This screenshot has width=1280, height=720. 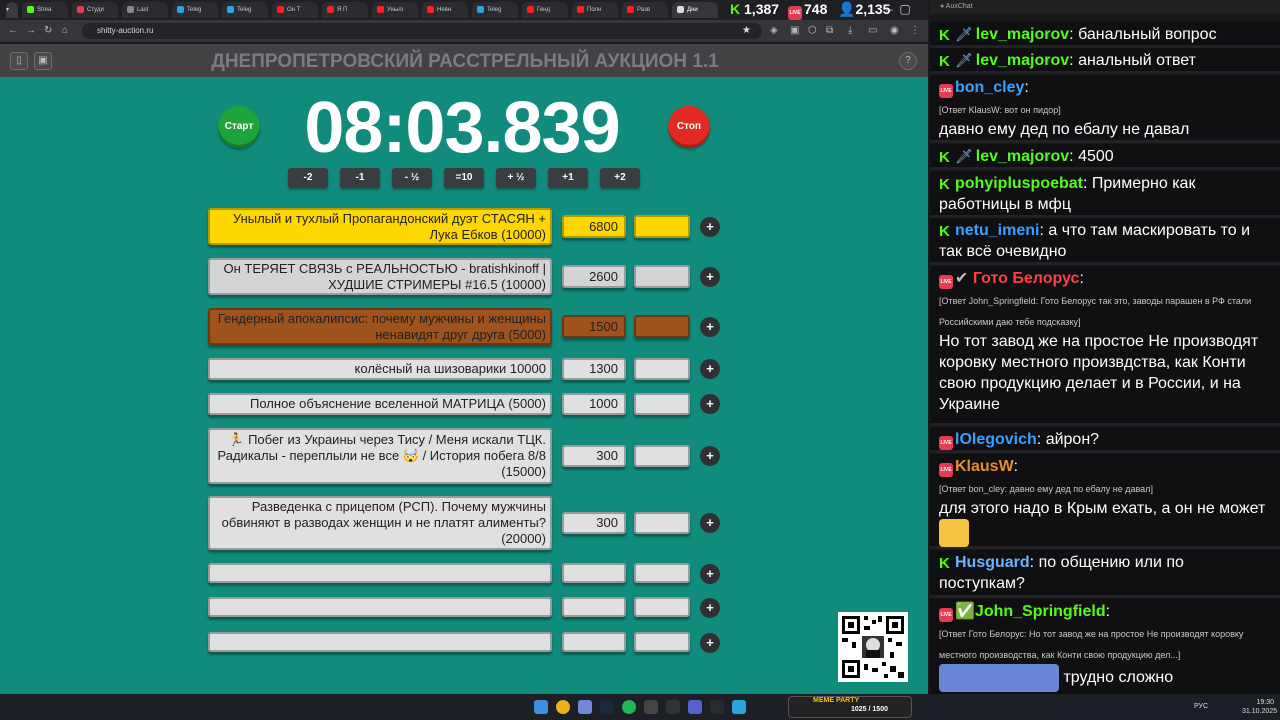 What do you see at coordinates (710, 327) in the screenshot?
I see `lot-add-button-3: +` at bounding box center [710, 327].